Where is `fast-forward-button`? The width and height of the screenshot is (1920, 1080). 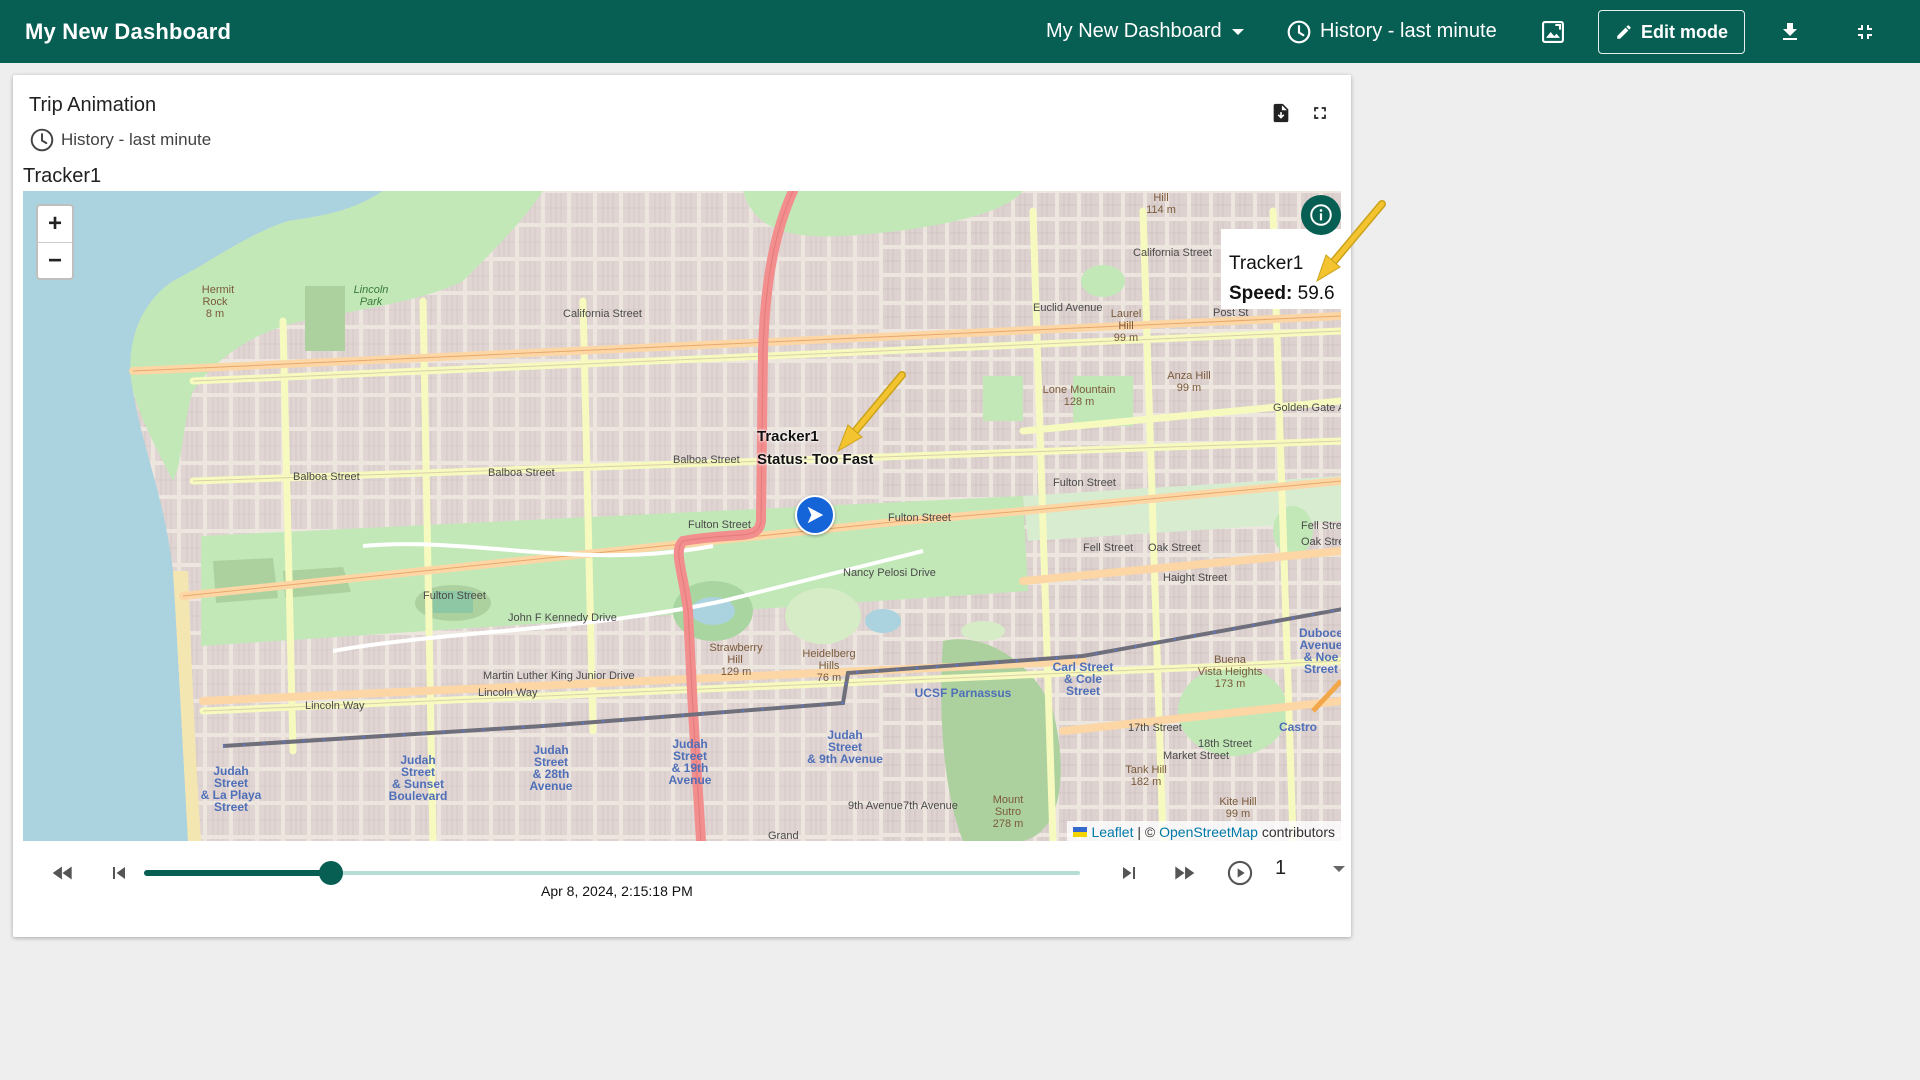
fast-forward-button is located at coordinates (1184, 873).